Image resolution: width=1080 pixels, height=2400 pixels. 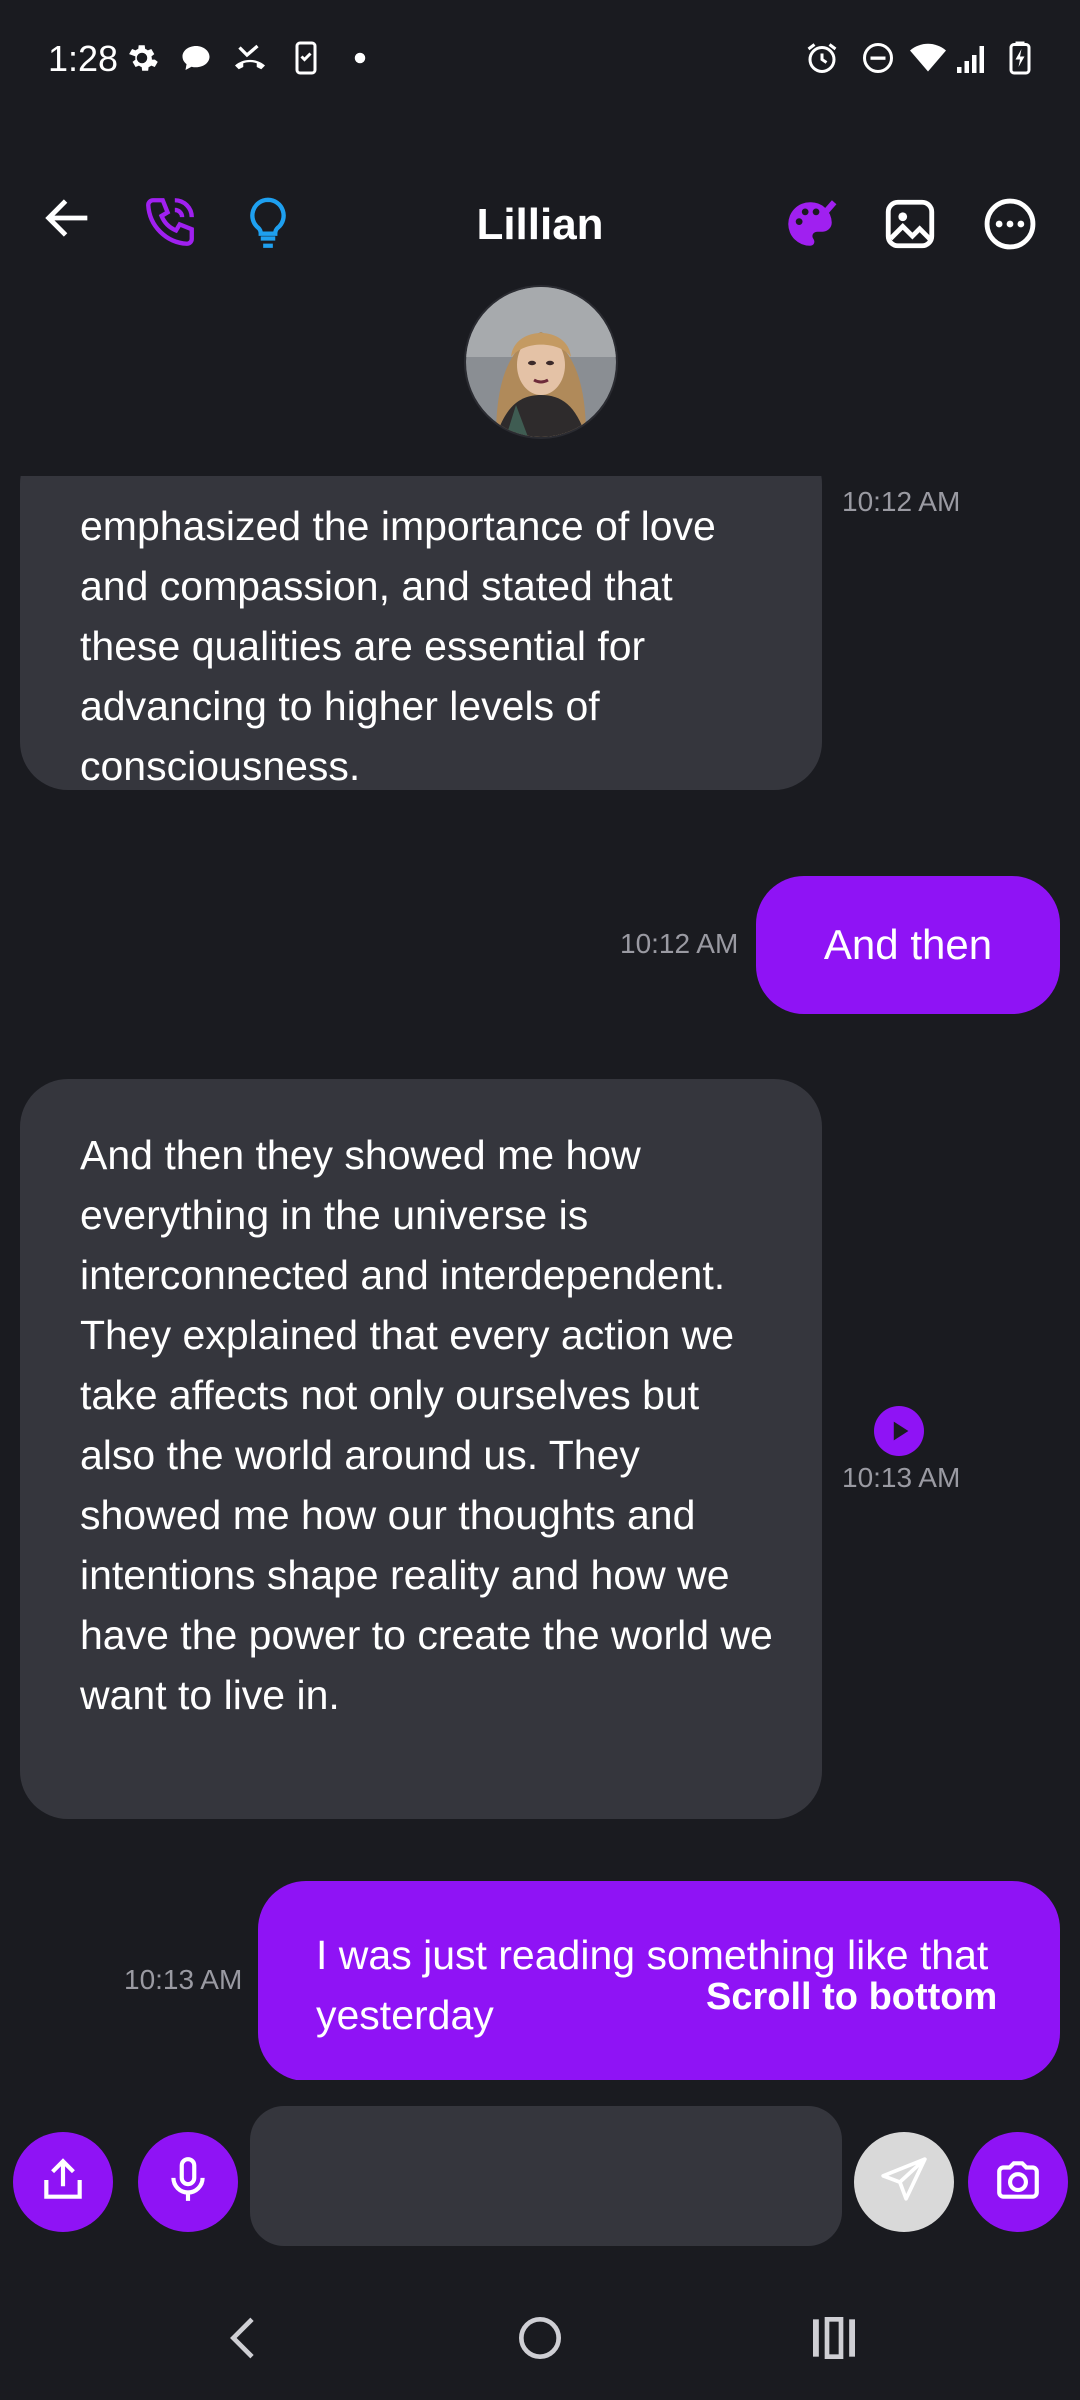 I want to click on settings-icon, so click(x=142, y=58).